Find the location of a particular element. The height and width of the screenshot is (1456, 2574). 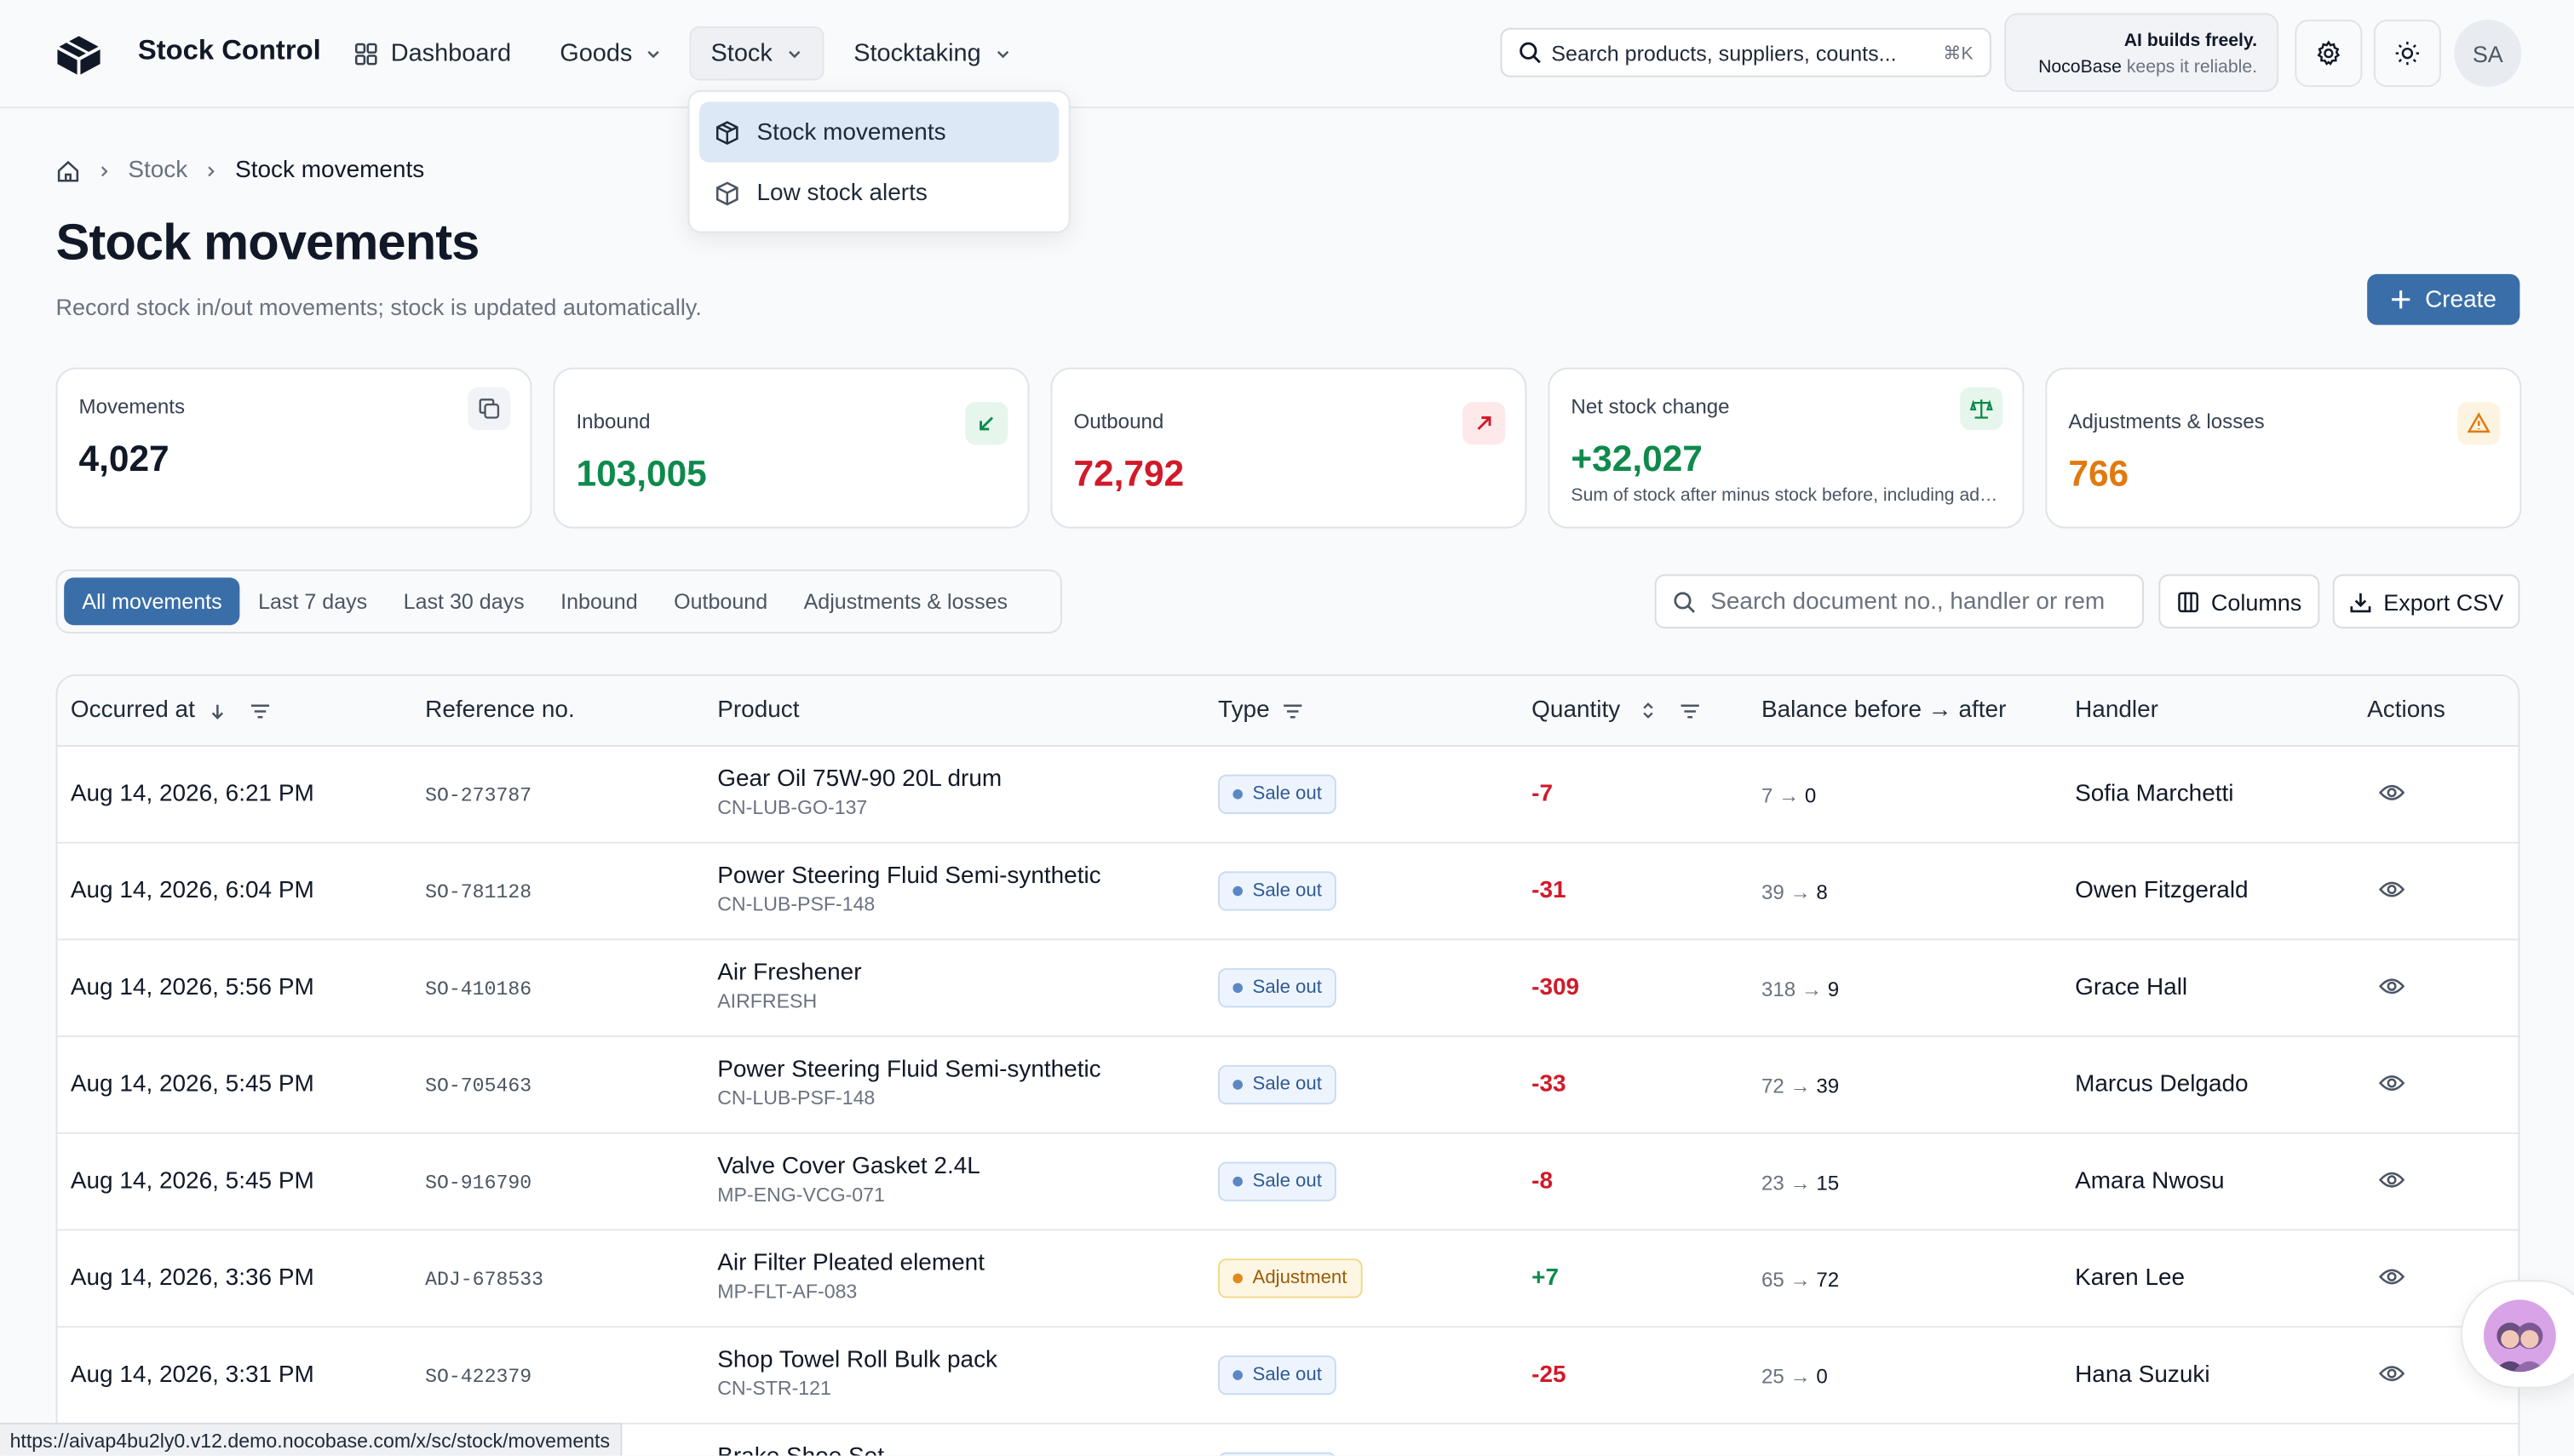

table-search-input is located at coordinates (1907, 602).